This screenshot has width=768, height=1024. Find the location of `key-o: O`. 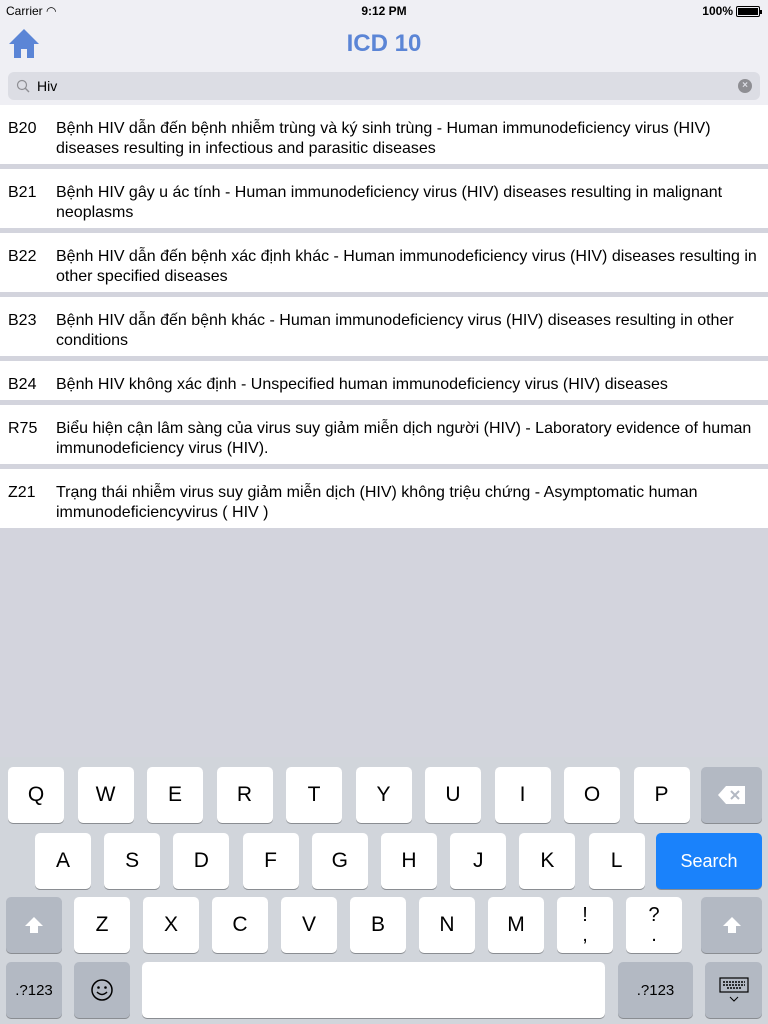

key-o: O is located at coordinates (592, 795).